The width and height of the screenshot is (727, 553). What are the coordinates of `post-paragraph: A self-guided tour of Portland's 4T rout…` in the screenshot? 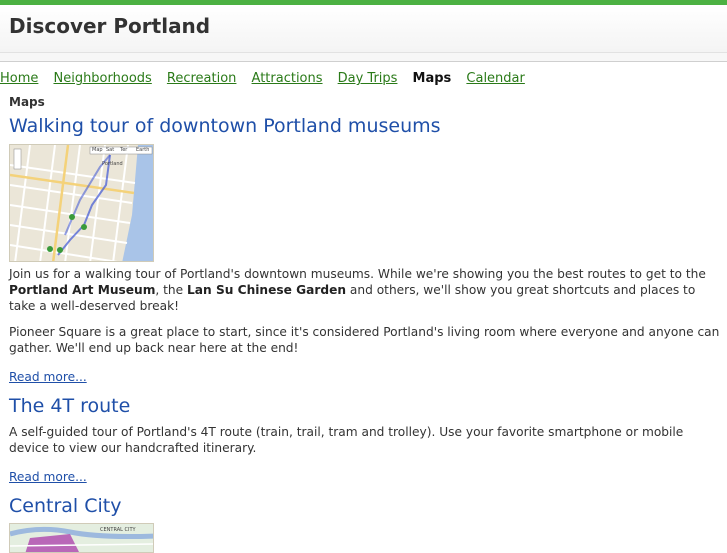 It's located at (346, 440).